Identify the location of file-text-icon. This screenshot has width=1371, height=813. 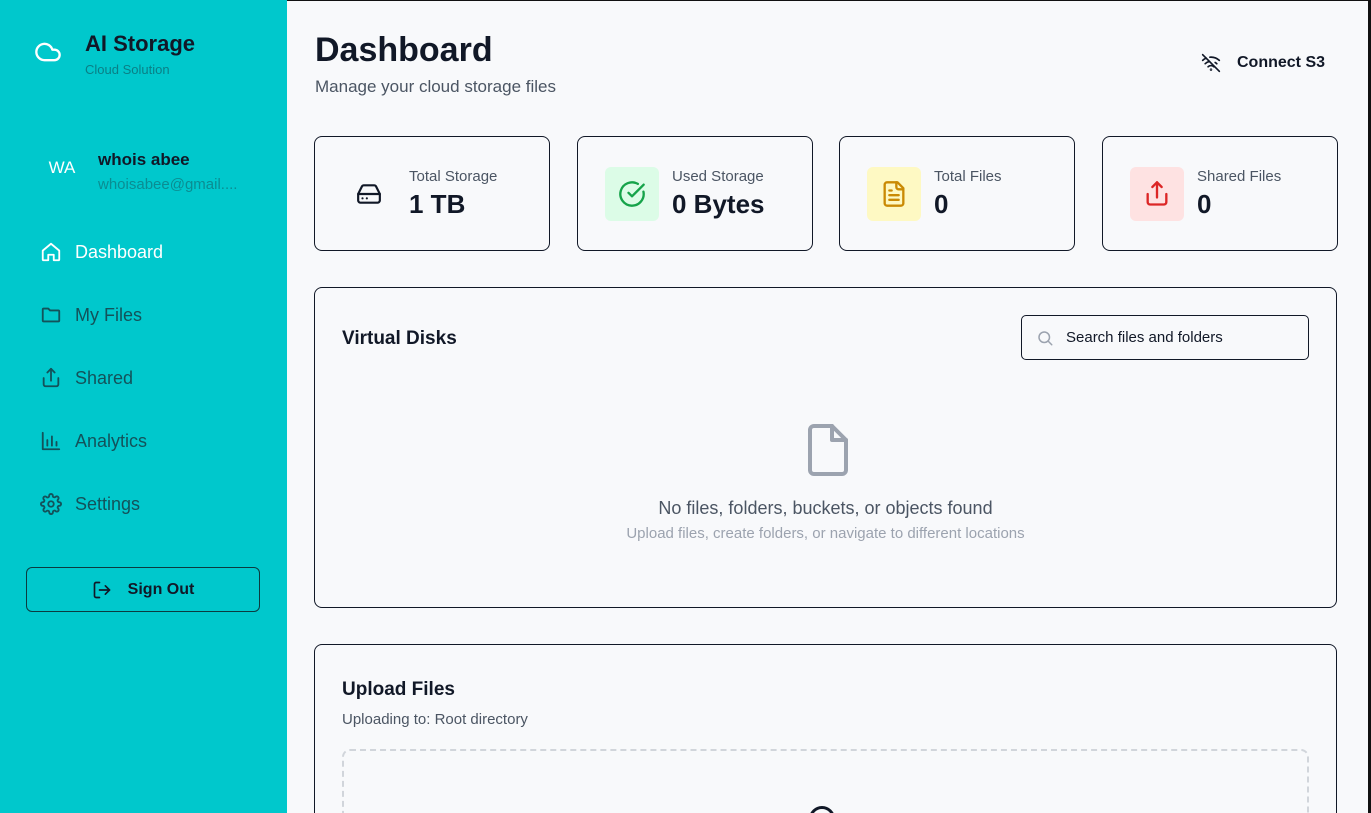
(894, 193).